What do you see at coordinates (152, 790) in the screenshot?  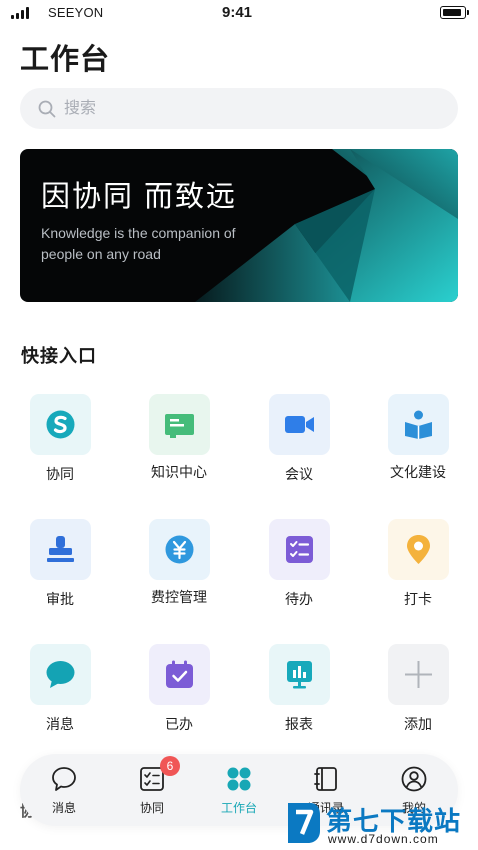 I see `tab-collaboration: 6 协同` at bounding box center [152, 790].